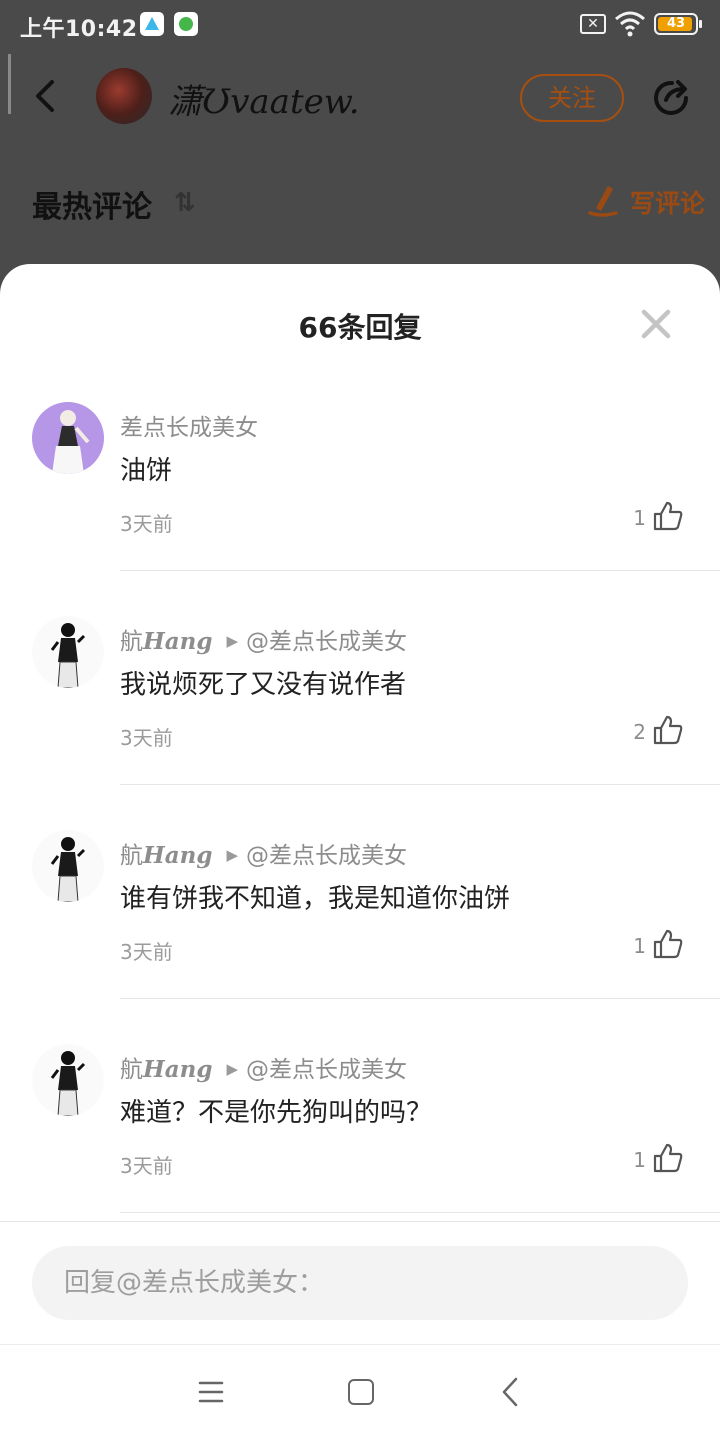 Image resolution: width=720 pixels, height=1440 pixels. I want to click on sort-icon: ⇅, so click(185, 203).